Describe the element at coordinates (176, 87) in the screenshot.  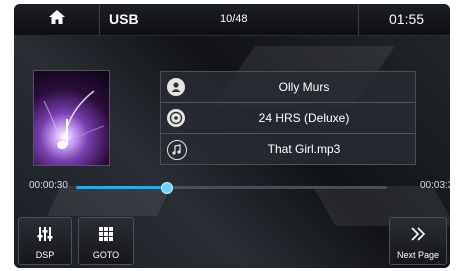
I see `artist-icon` at that location.